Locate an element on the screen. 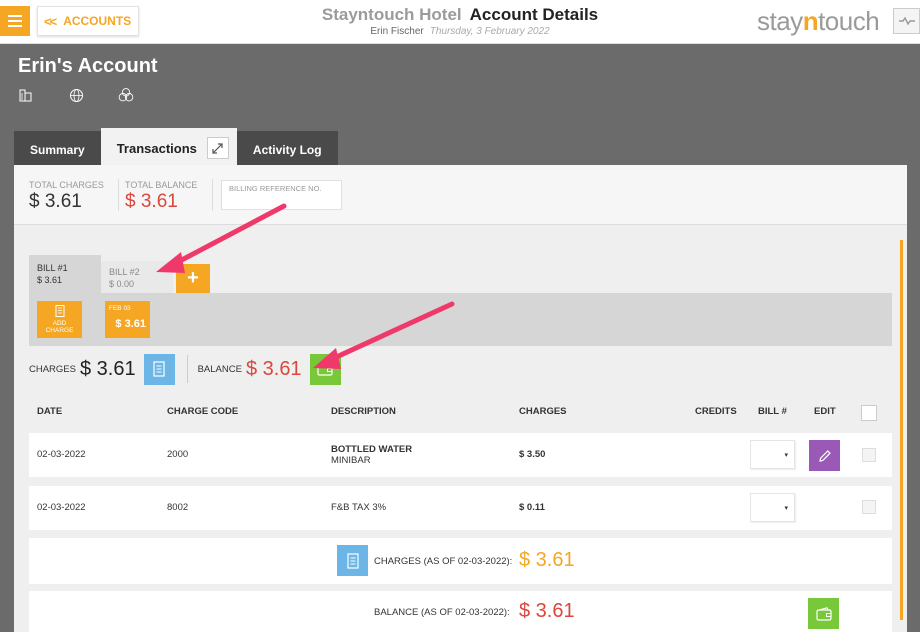 This screenshot has width=920, height=632. charges-total-row: CHARGES (AS OF 02-03-2022): $ 3.61 is located at coordinates (460, 561).